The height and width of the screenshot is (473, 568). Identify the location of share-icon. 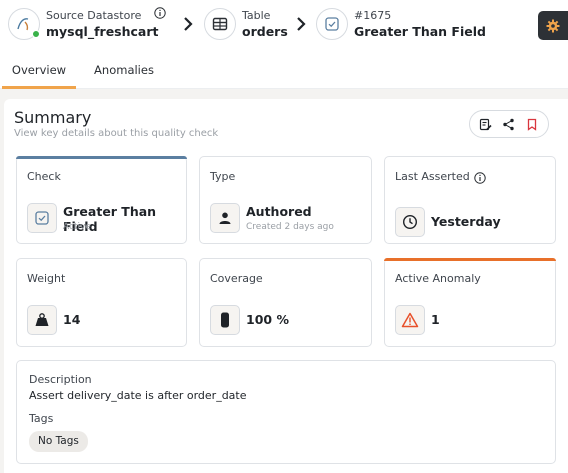
(509, 124).